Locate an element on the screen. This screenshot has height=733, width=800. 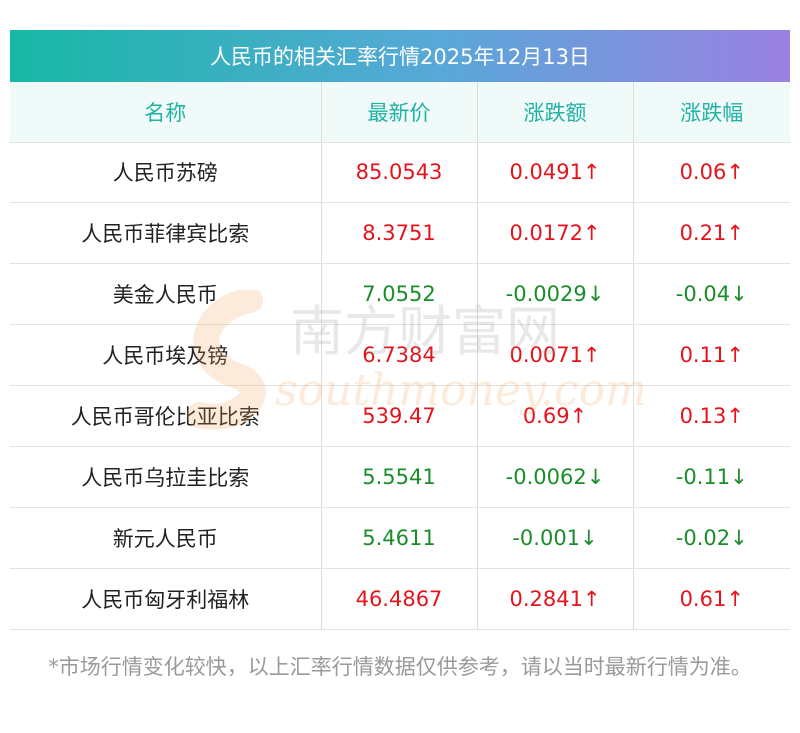
cell-name: 人民币埃及镑 is located at coordinates (166, 355).